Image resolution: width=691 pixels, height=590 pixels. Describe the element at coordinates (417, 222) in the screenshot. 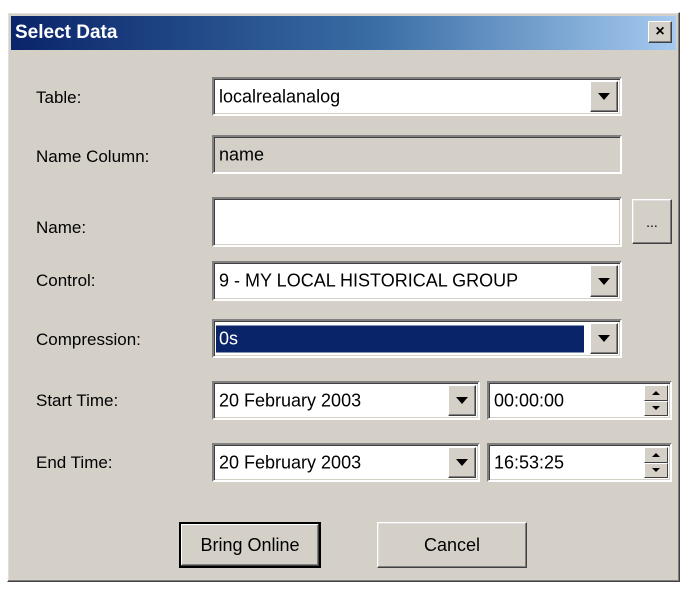

I see `name-input` at that location.